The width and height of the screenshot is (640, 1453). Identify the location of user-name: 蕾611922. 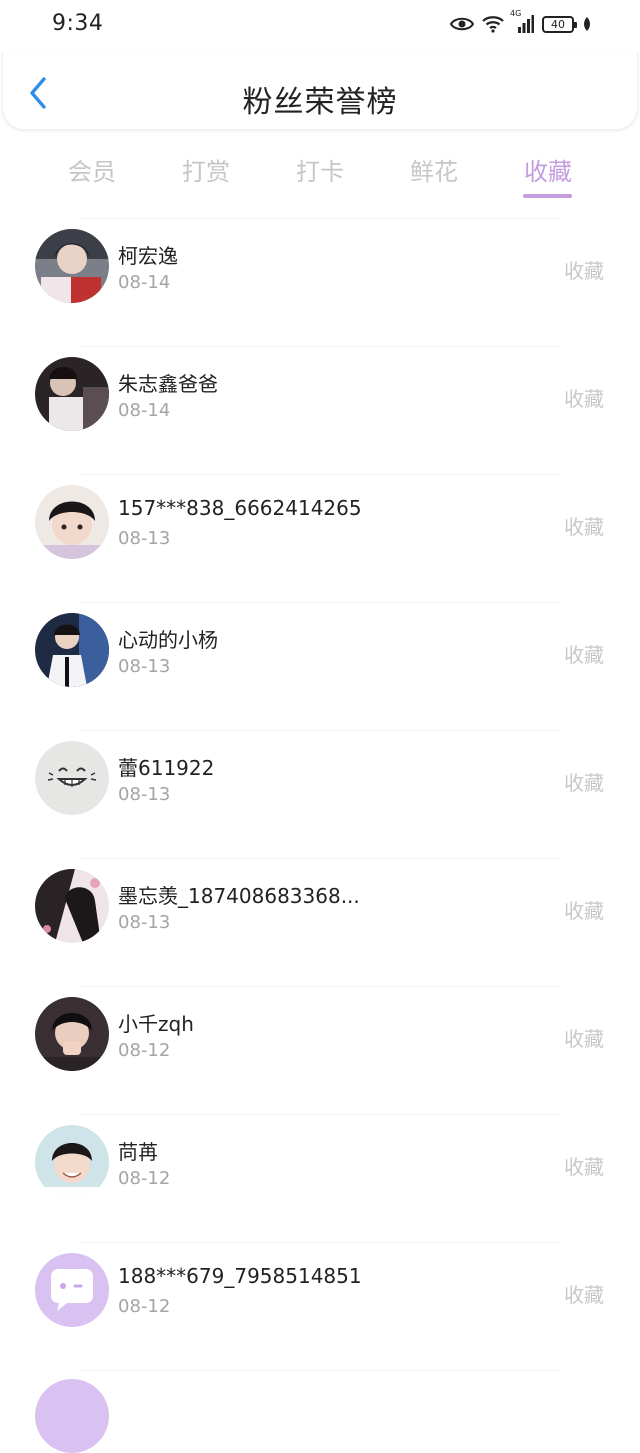
(166, 768).